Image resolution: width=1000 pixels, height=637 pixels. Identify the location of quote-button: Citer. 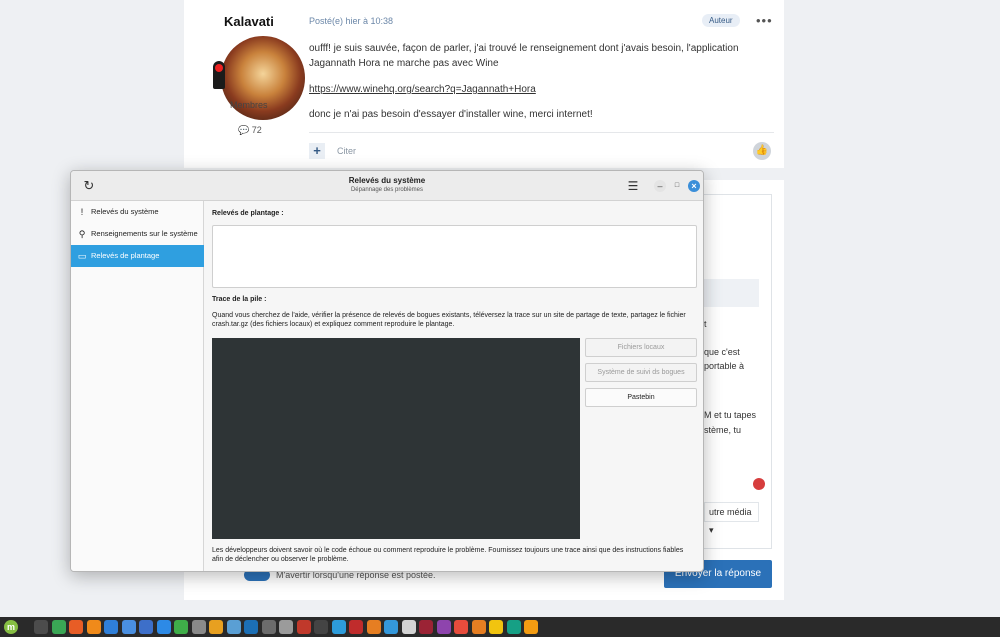
(346, 151).